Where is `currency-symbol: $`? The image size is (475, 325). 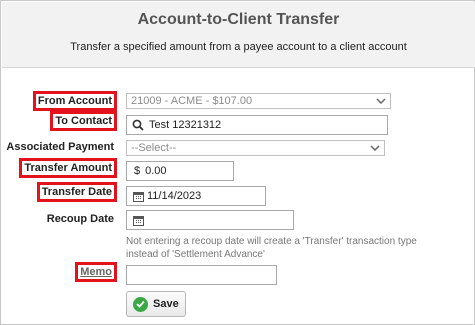 currency-symbol: $ is located at coordinates (137, 171).